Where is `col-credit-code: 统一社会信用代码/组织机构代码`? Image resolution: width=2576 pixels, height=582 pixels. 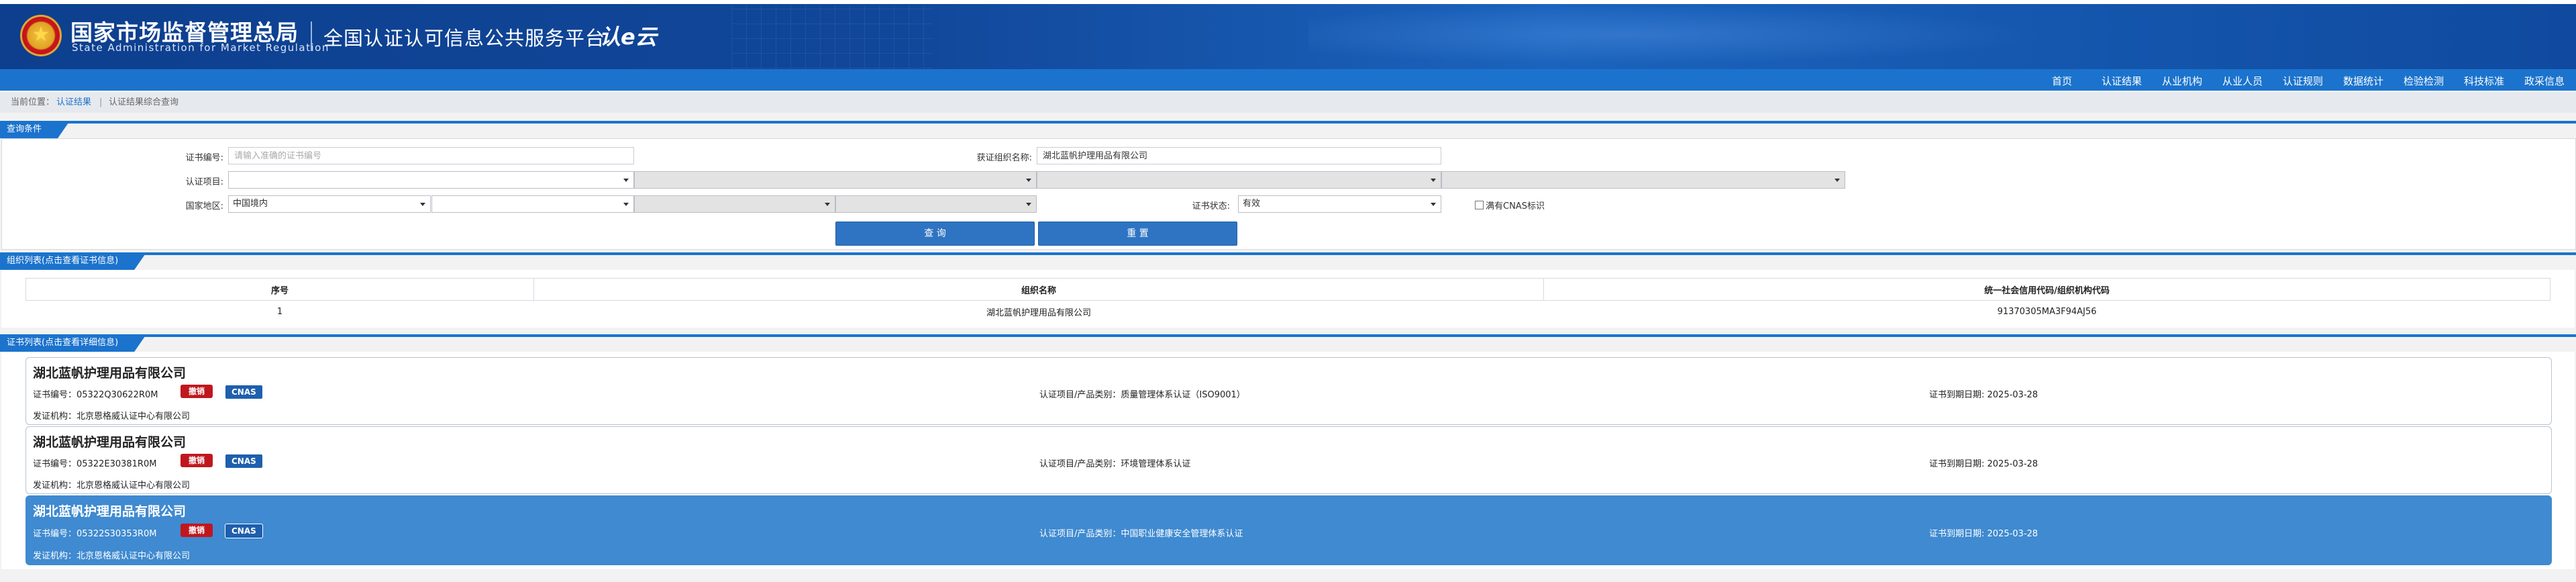 col-credit-code: 统一社会信用代码/组织机构代码 is located at coordinates (2047, 289).